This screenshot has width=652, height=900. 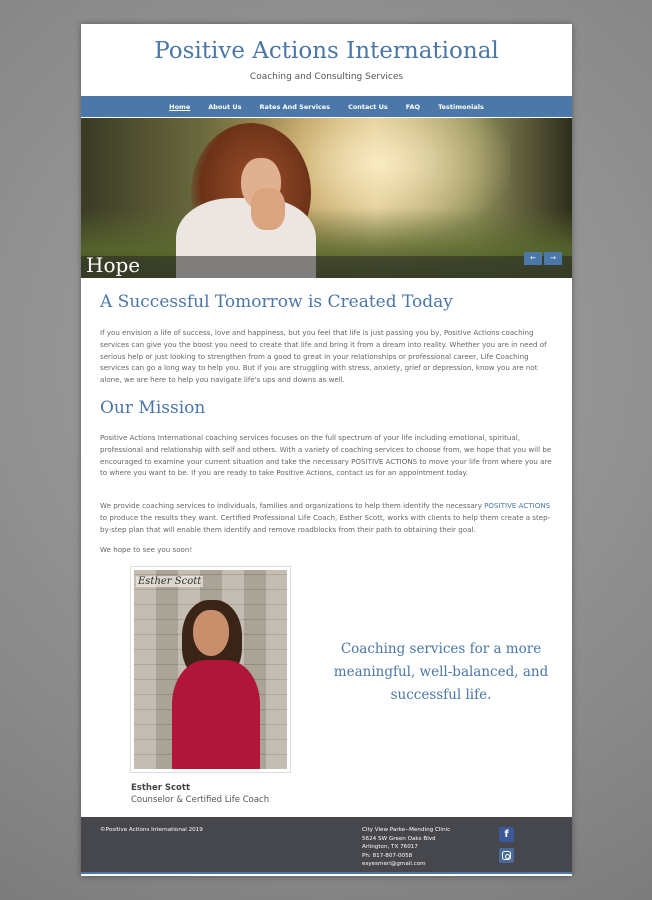 I want to click on section-heading-success: A Successful Tomorrow is Created Today, so click(x=276, y=302).